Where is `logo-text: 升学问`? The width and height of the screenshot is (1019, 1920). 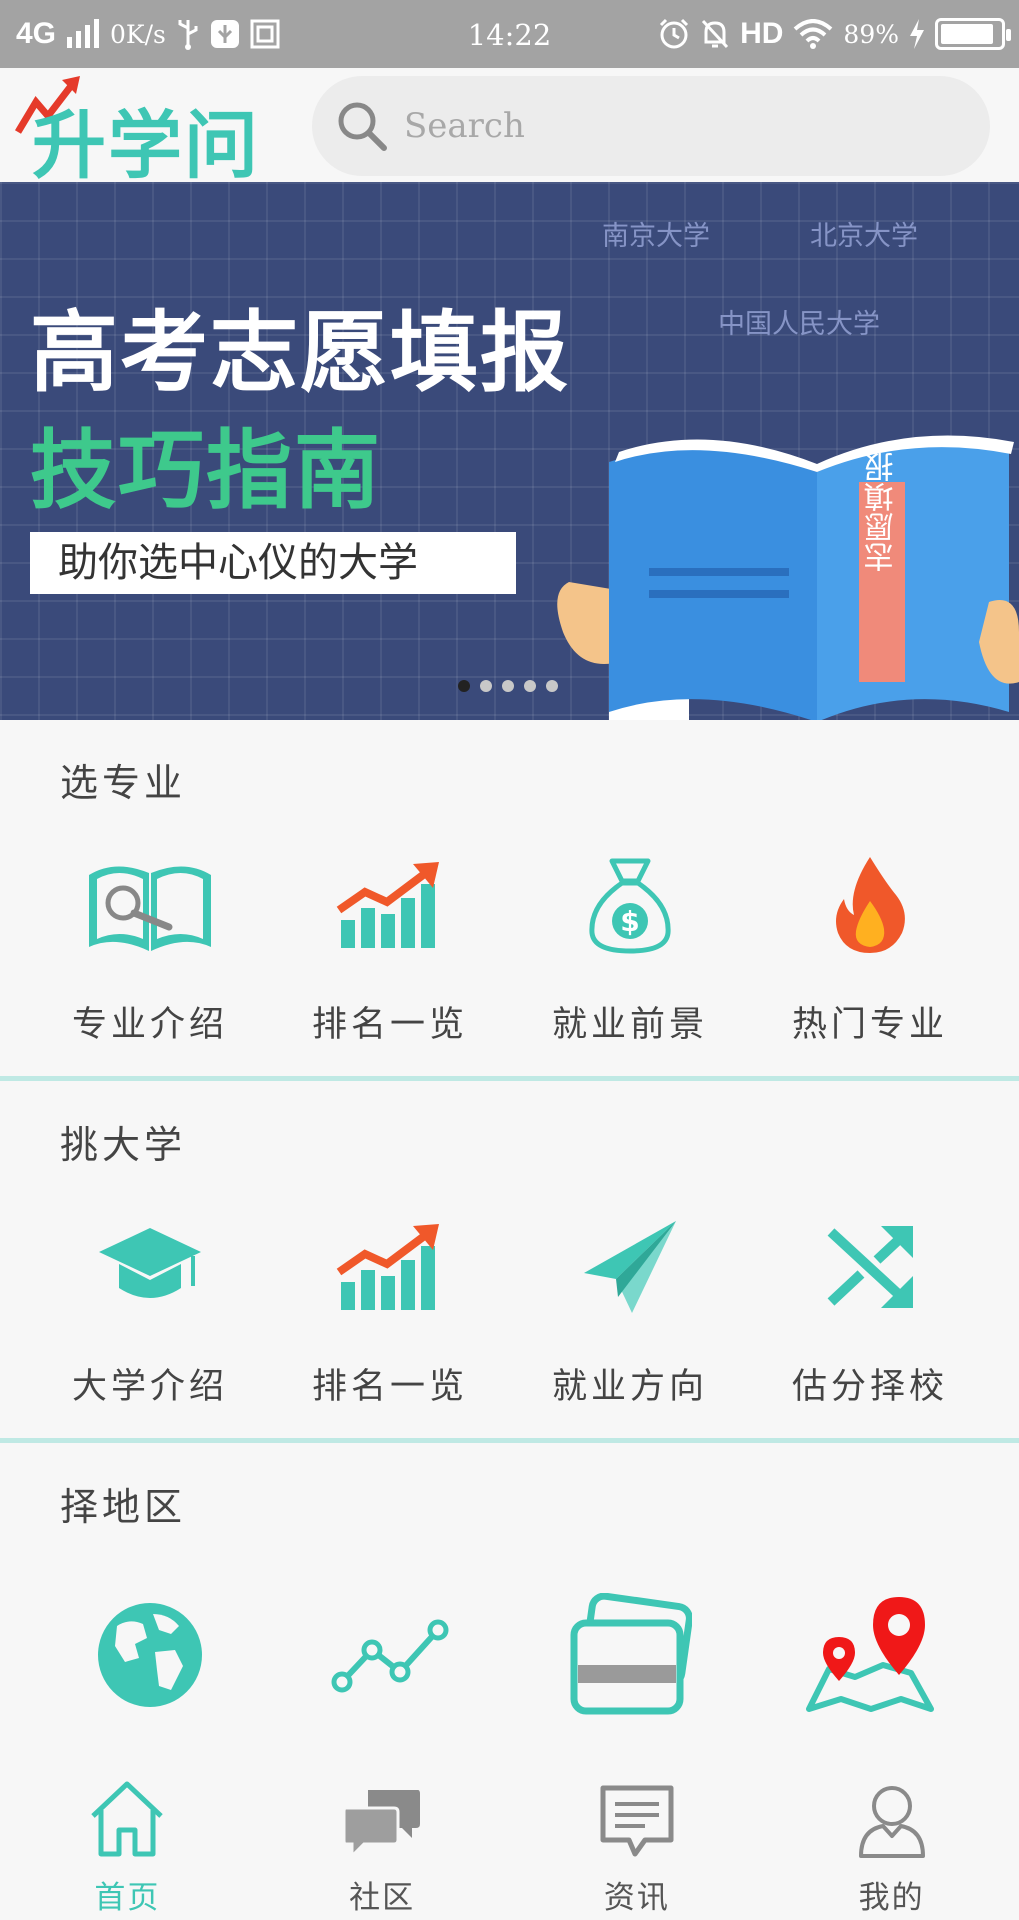 logo-text: 升学问 is located at coordinates (146, 146).